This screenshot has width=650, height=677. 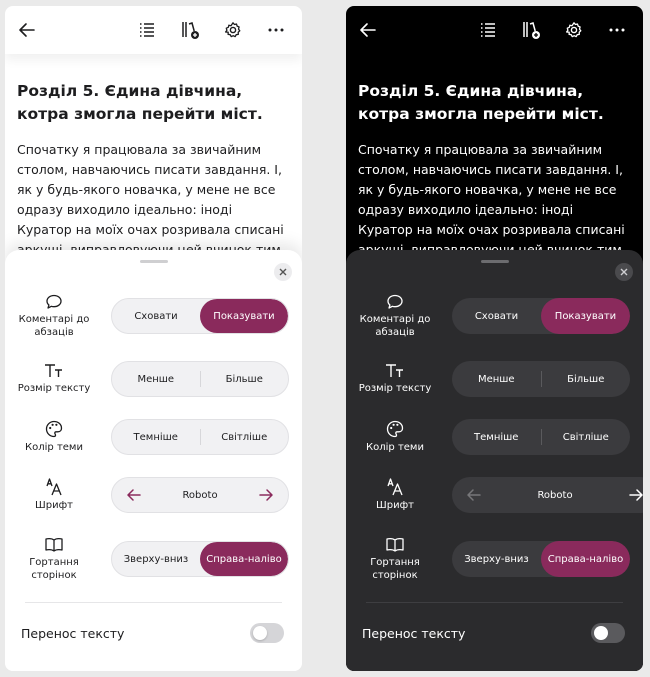 I want to click on font-selector: Roboto, so click(x=547, y=495).